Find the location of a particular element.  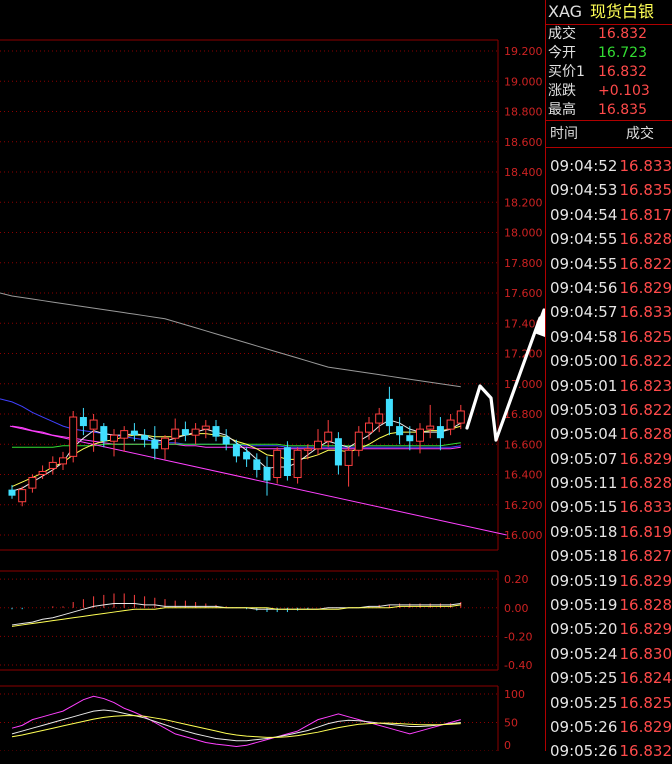

candlesticks is located at coordinates (237, 446).